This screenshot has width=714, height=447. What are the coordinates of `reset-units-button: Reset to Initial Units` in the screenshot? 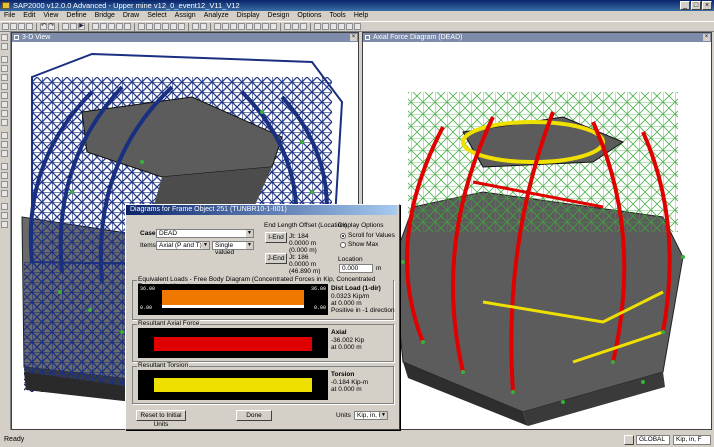 It's located at (161, 419).